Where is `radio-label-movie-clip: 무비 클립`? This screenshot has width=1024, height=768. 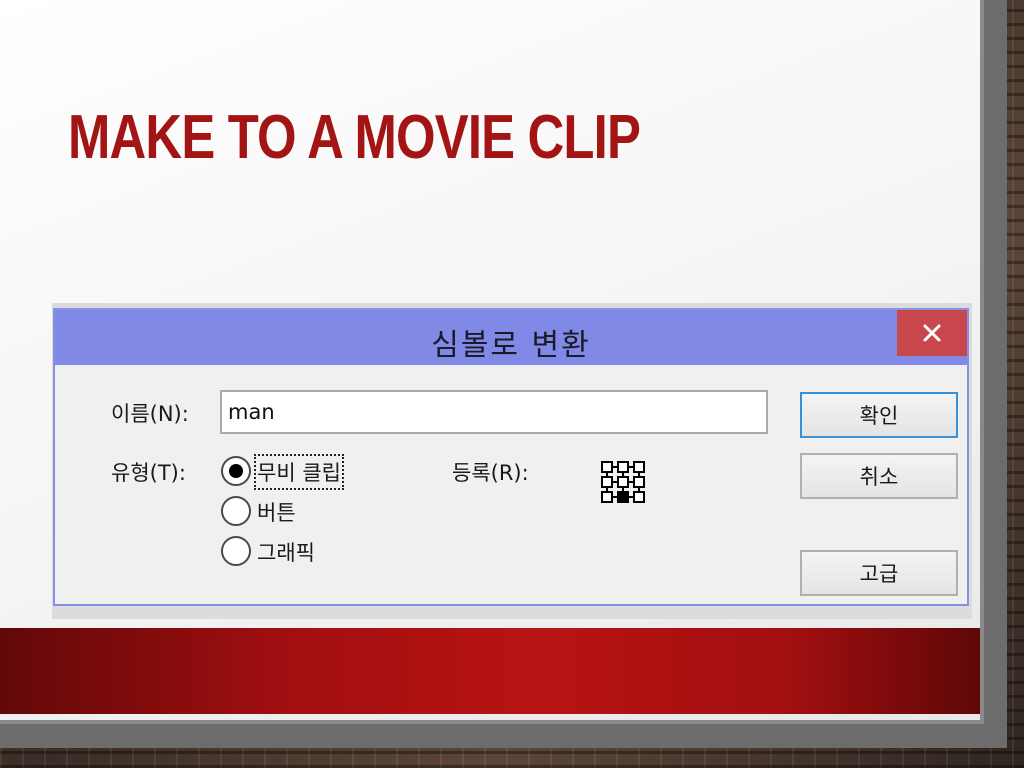 radio-label-movie-clip: 무비 클립 is located at coordinates (299, 472).